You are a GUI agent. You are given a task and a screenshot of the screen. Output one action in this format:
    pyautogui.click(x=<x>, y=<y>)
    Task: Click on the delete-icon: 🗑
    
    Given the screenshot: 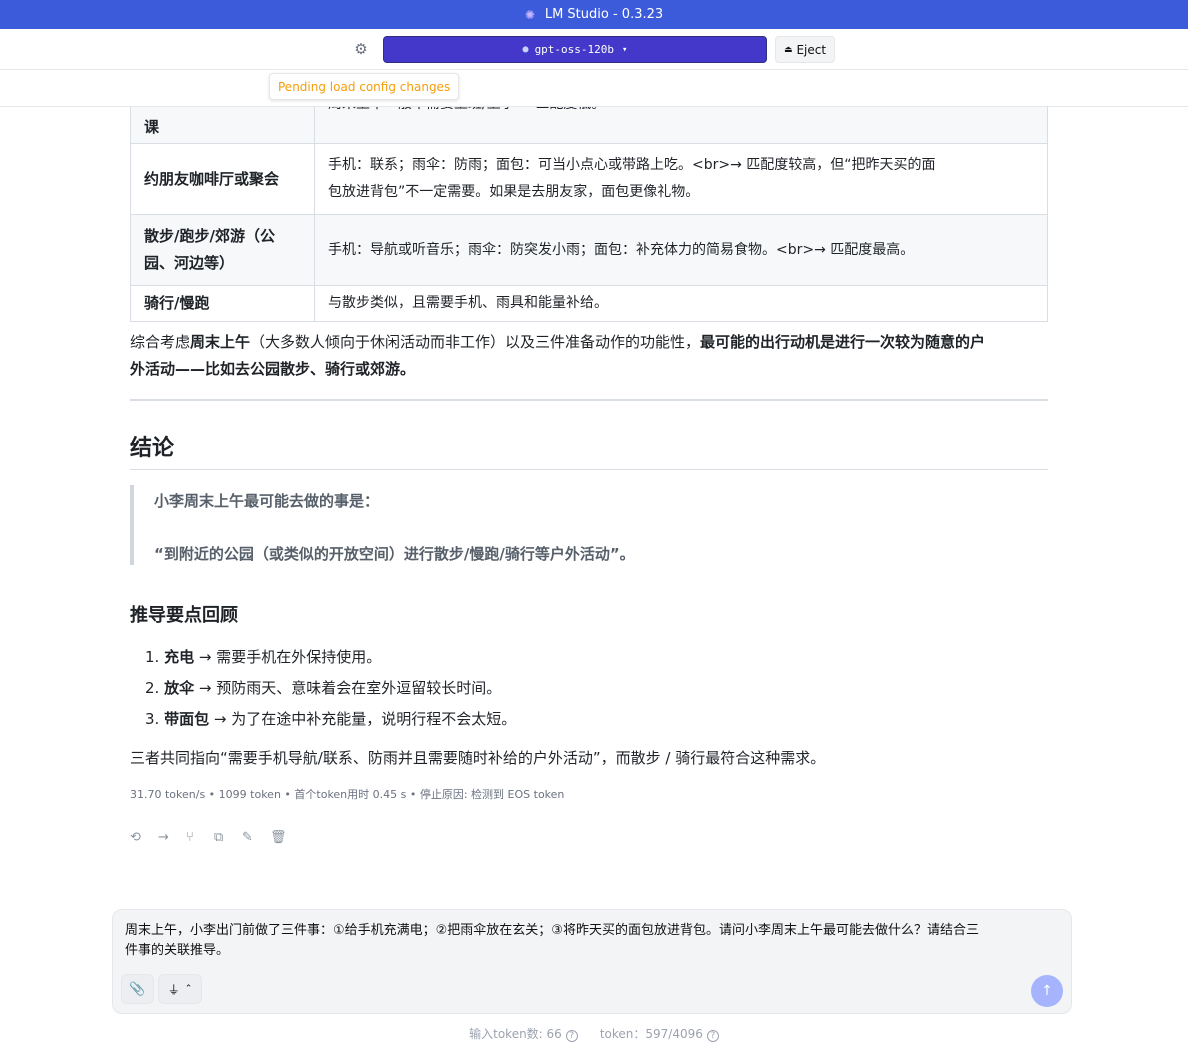 What is the action you would take?
    pyautogui.click(x=284, y=837)
    